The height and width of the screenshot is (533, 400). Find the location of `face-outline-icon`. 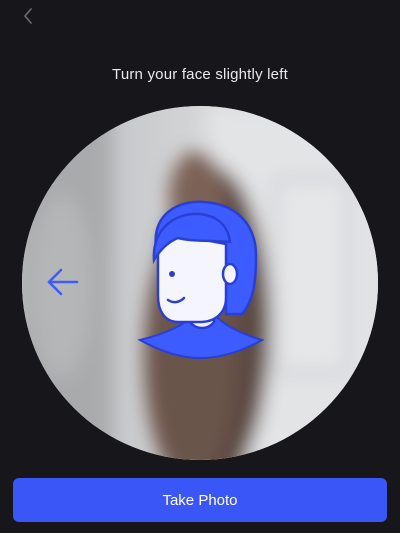

face-outline-icon is located at coordinates (201, 280).